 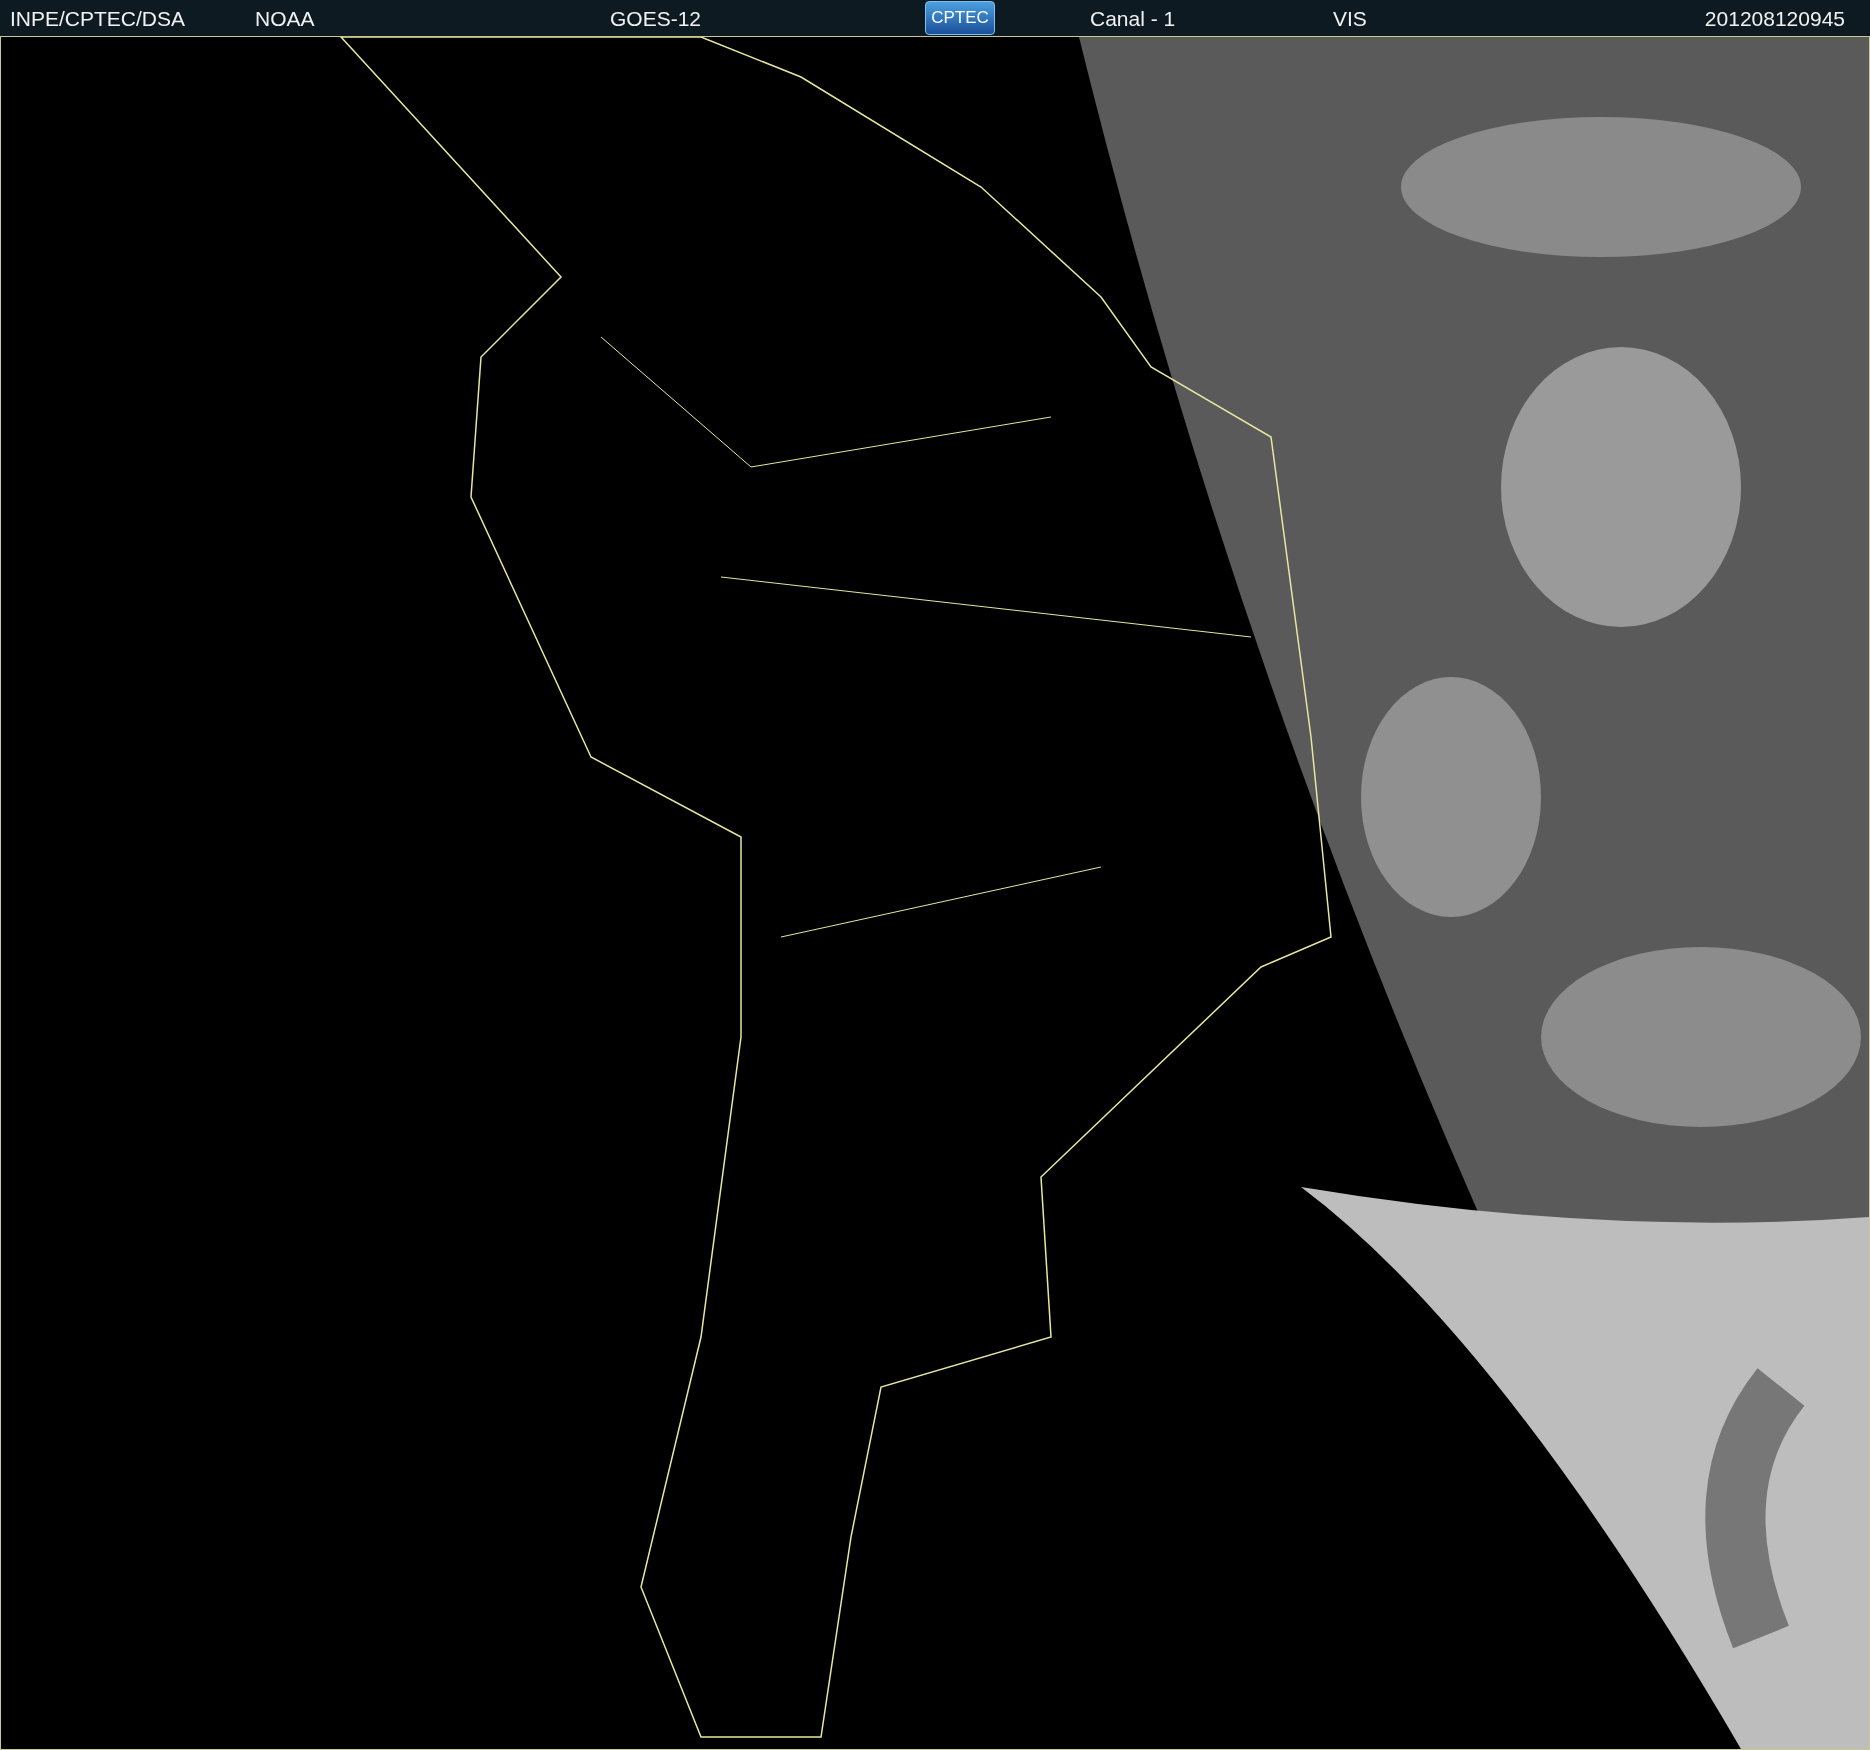 I want to click on header-label: Canal - 1, so click(x=1133, y=18).